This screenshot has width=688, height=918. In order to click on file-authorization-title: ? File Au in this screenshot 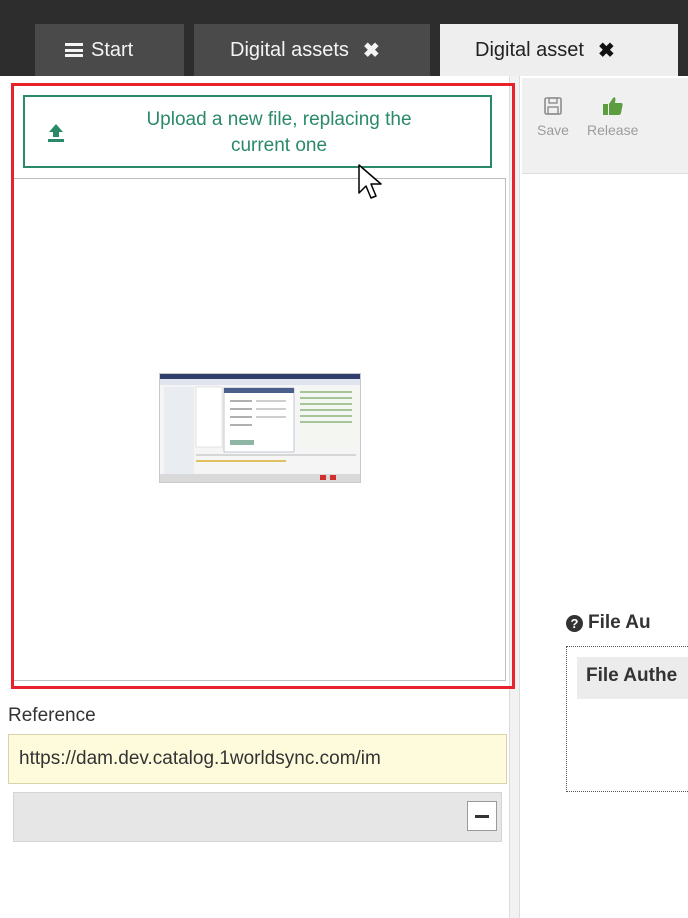, I will do `click(608, 623)`.